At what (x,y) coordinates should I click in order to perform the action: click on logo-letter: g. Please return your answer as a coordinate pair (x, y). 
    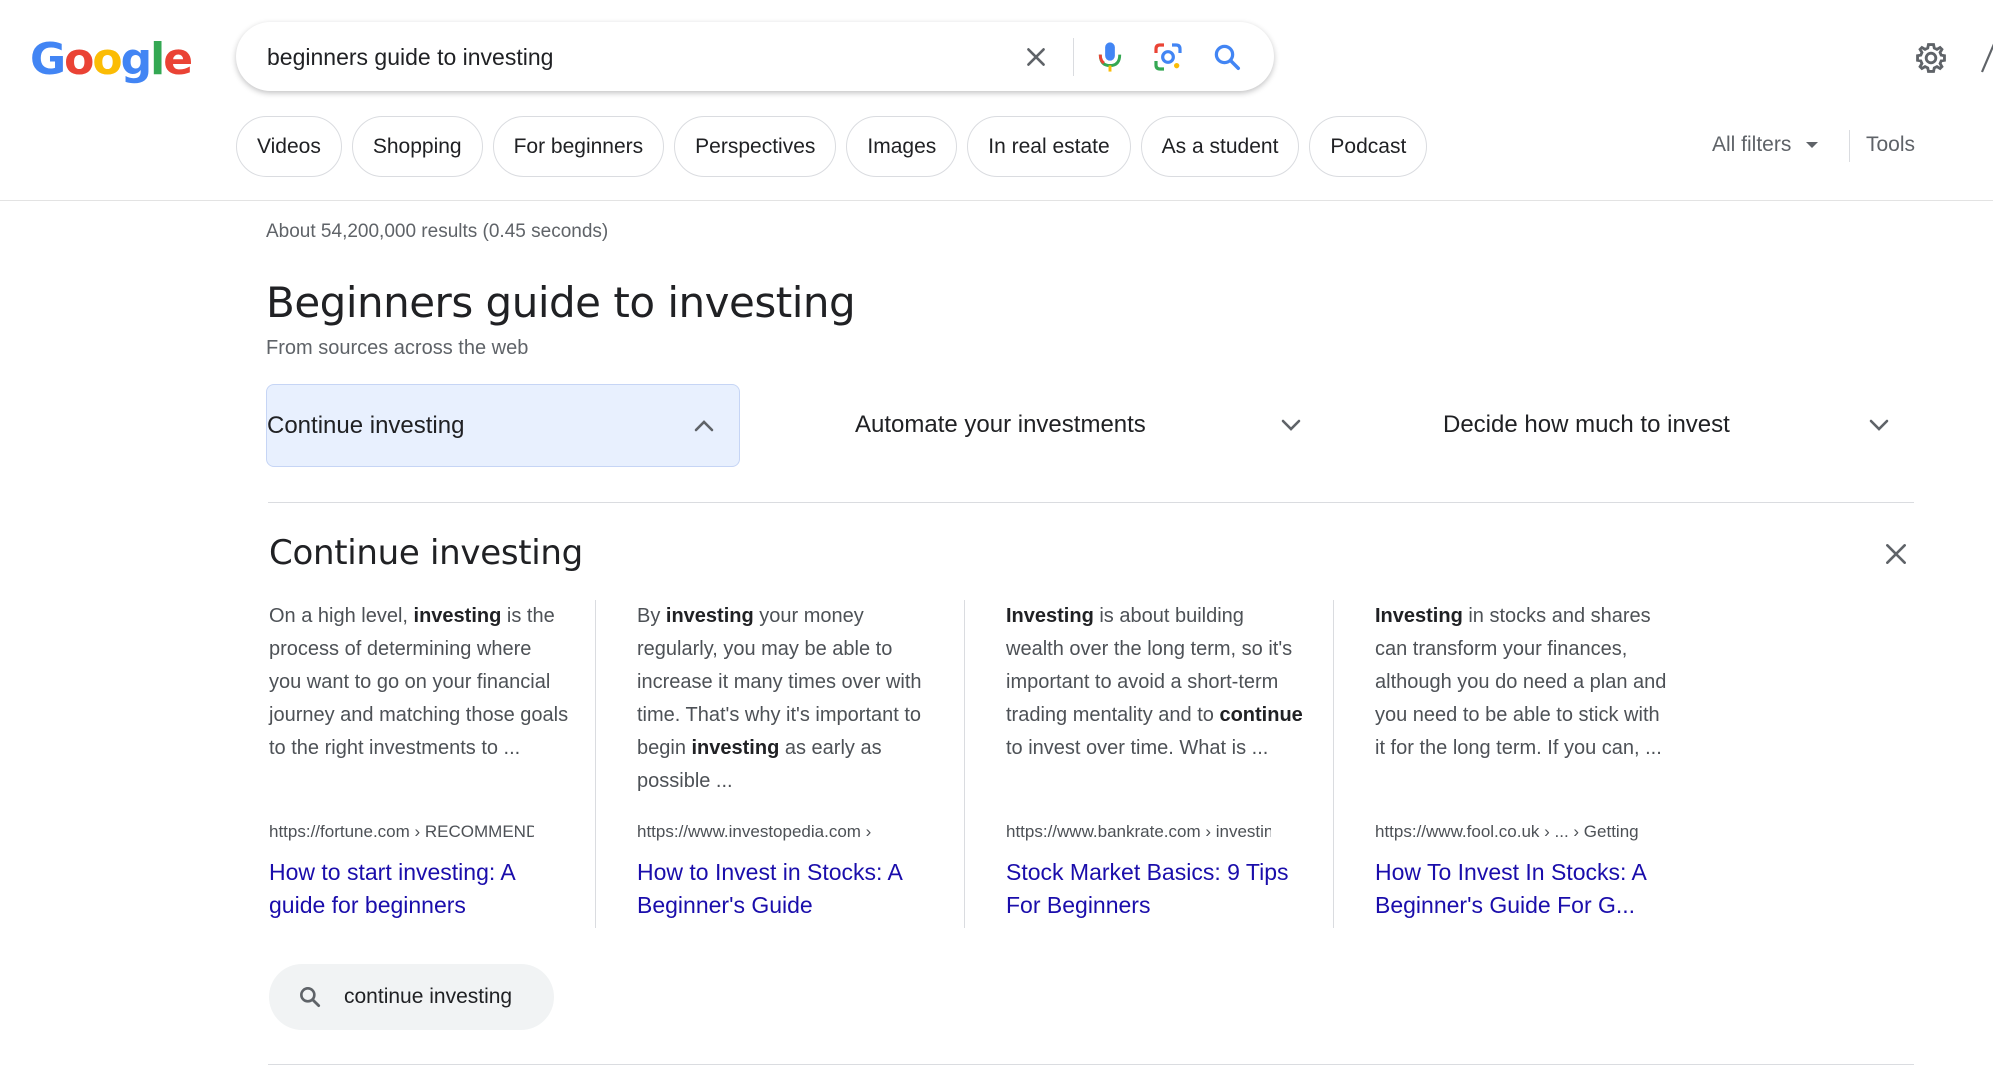
    Looking at the image, I should click on (136, 59).